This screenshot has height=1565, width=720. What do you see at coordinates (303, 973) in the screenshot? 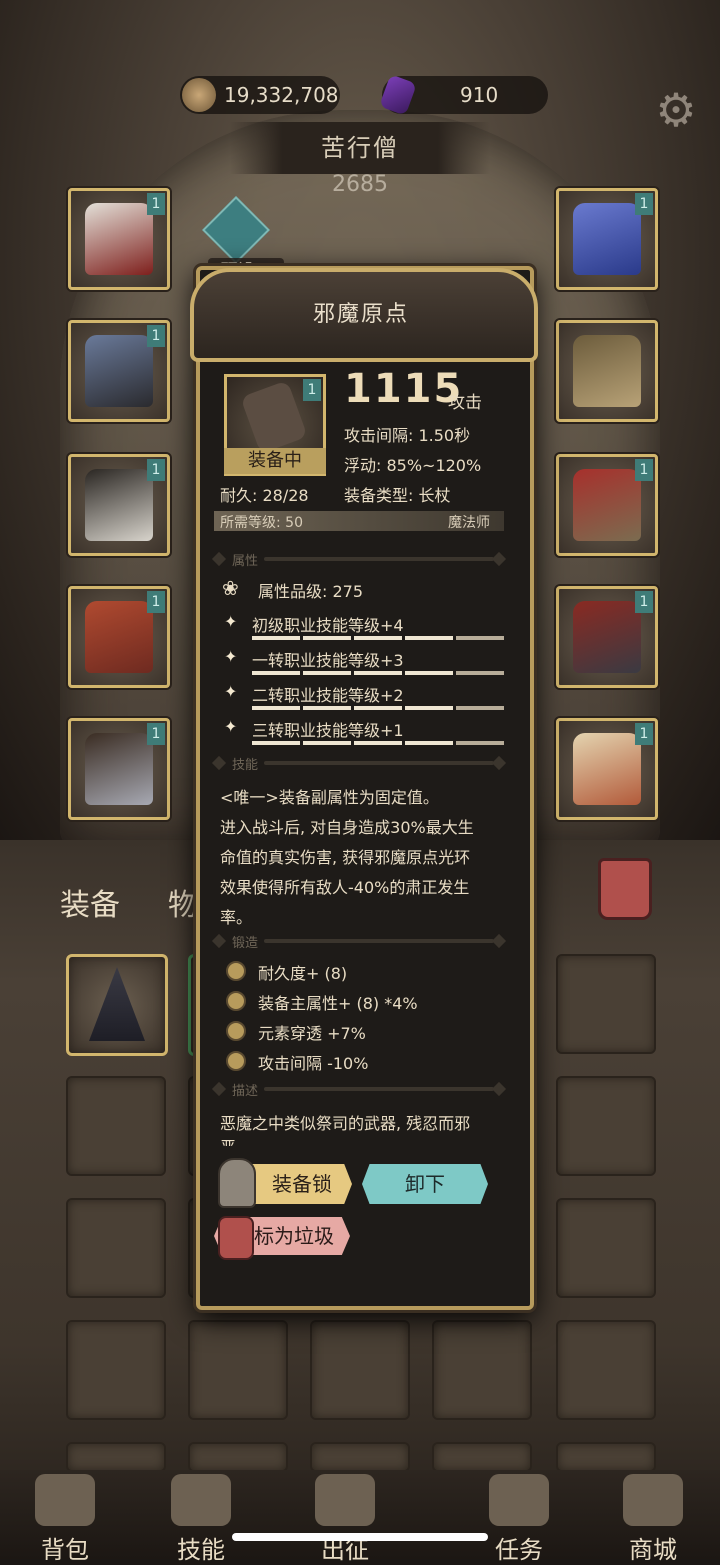
I see `forge-line: 耐久度+ (8)` at bounding box center [303, 973].